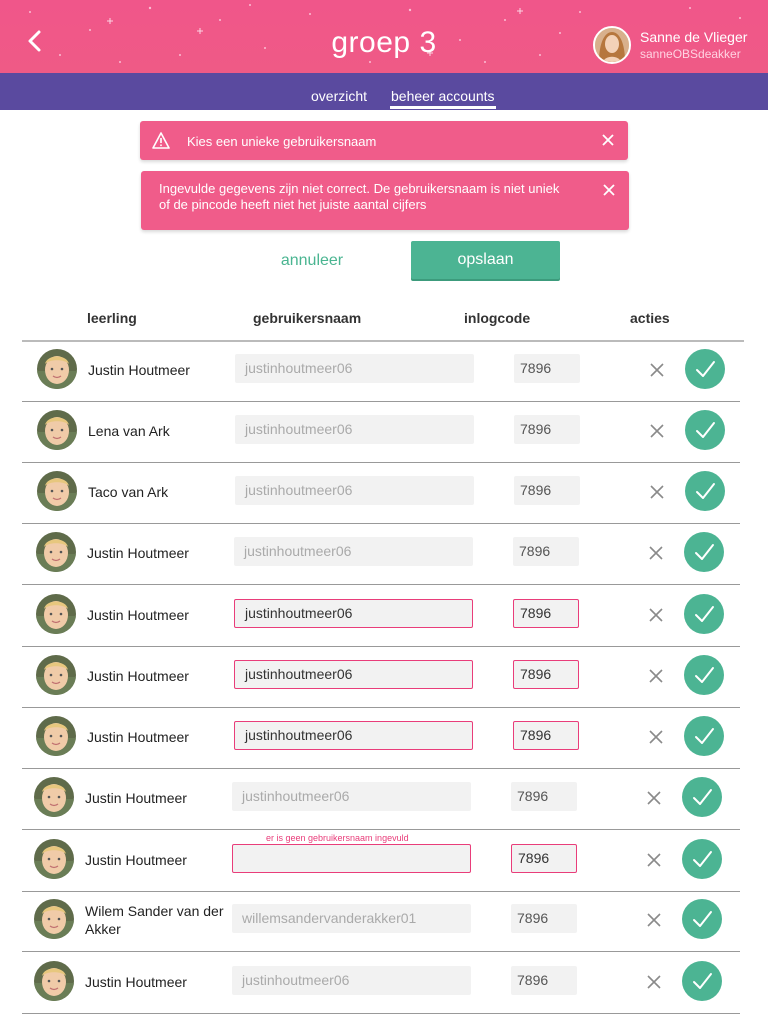 The width and height of the screenshot is (768, 1024). I want to click on table-row: Lena van Ark justinhoutmeer06 7896, so click(381, 432).